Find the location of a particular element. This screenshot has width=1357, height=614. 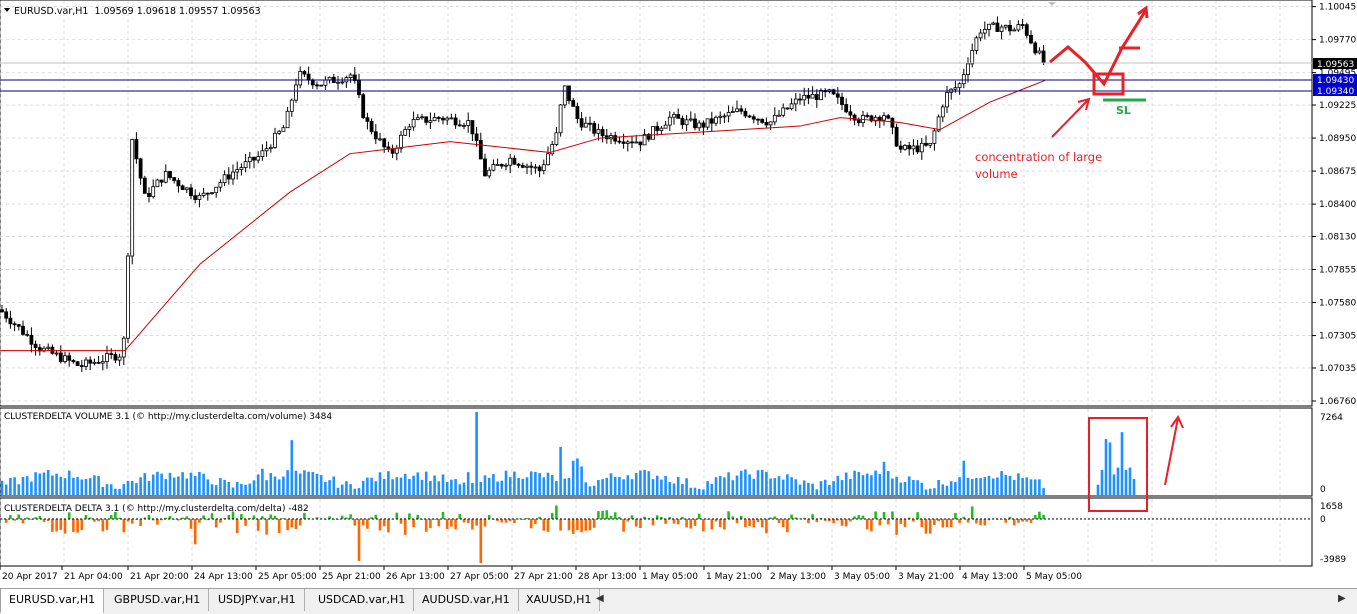

time-tick-label: 5 May 05:00 is located at coordinates (1054, 577).